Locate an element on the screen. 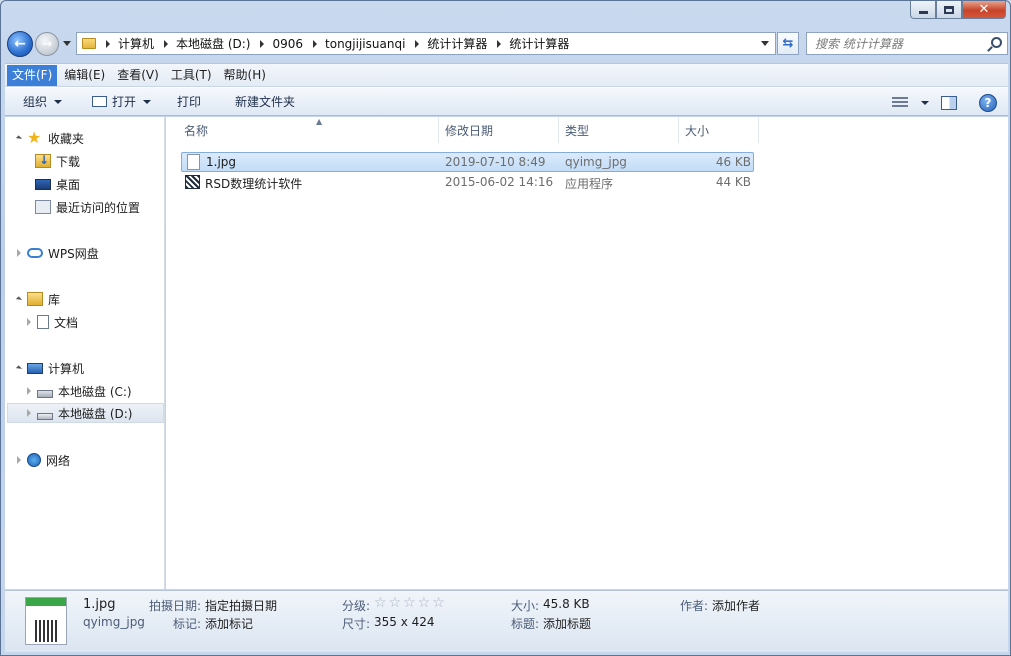 This screenshot has width=1011, height=656. close-icon: ✕ is located at coordinates (984, 9).